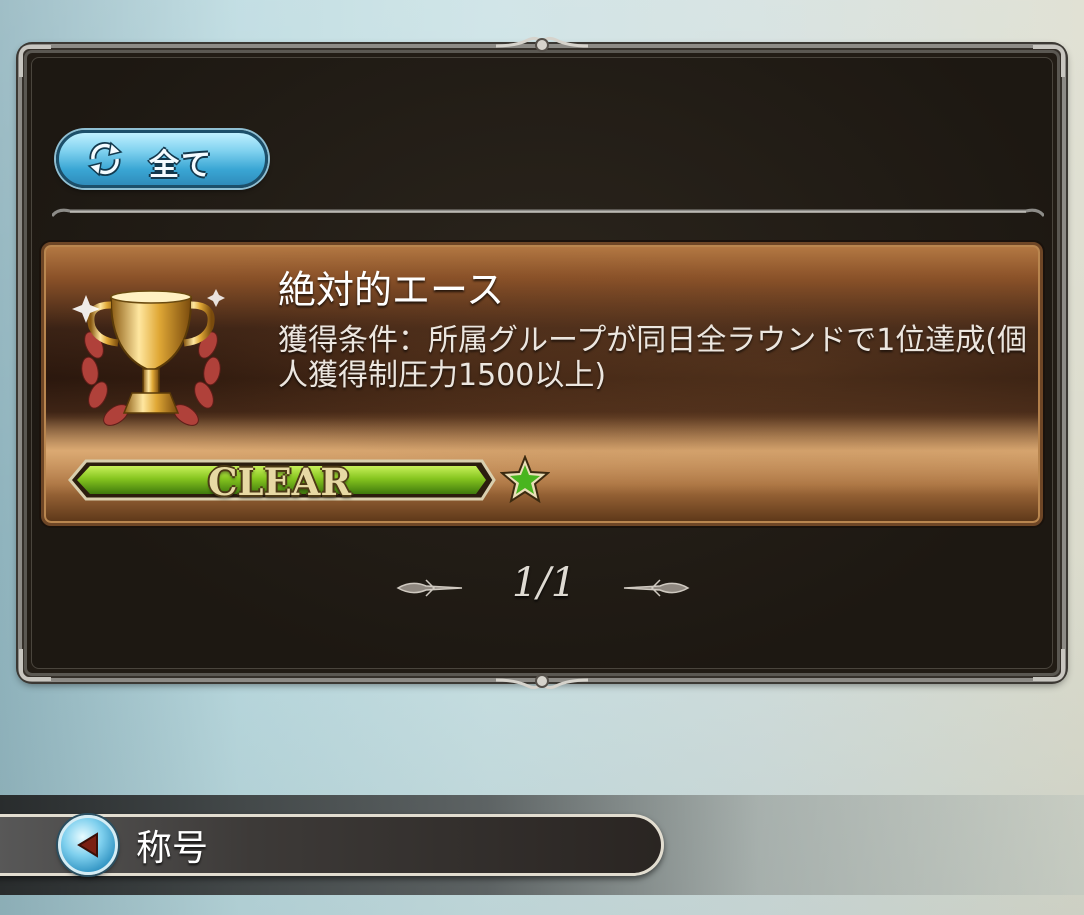 The width and height of the screenshot is (1084, 915). What do you see at coordinates (525, 479) in the screenshot?
I see `green-star-icon` at bounding box center [525, 479].